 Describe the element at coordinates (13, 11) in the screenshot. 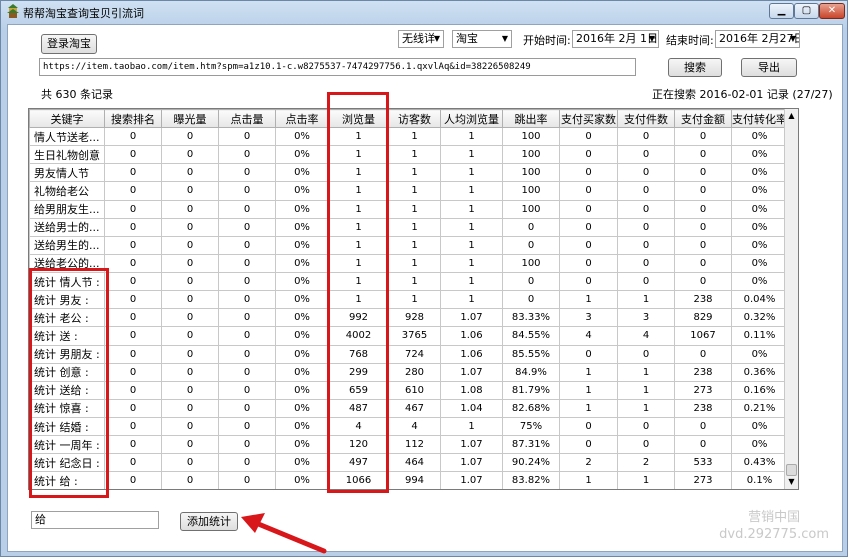

I see `pagoda-icon` at that location.